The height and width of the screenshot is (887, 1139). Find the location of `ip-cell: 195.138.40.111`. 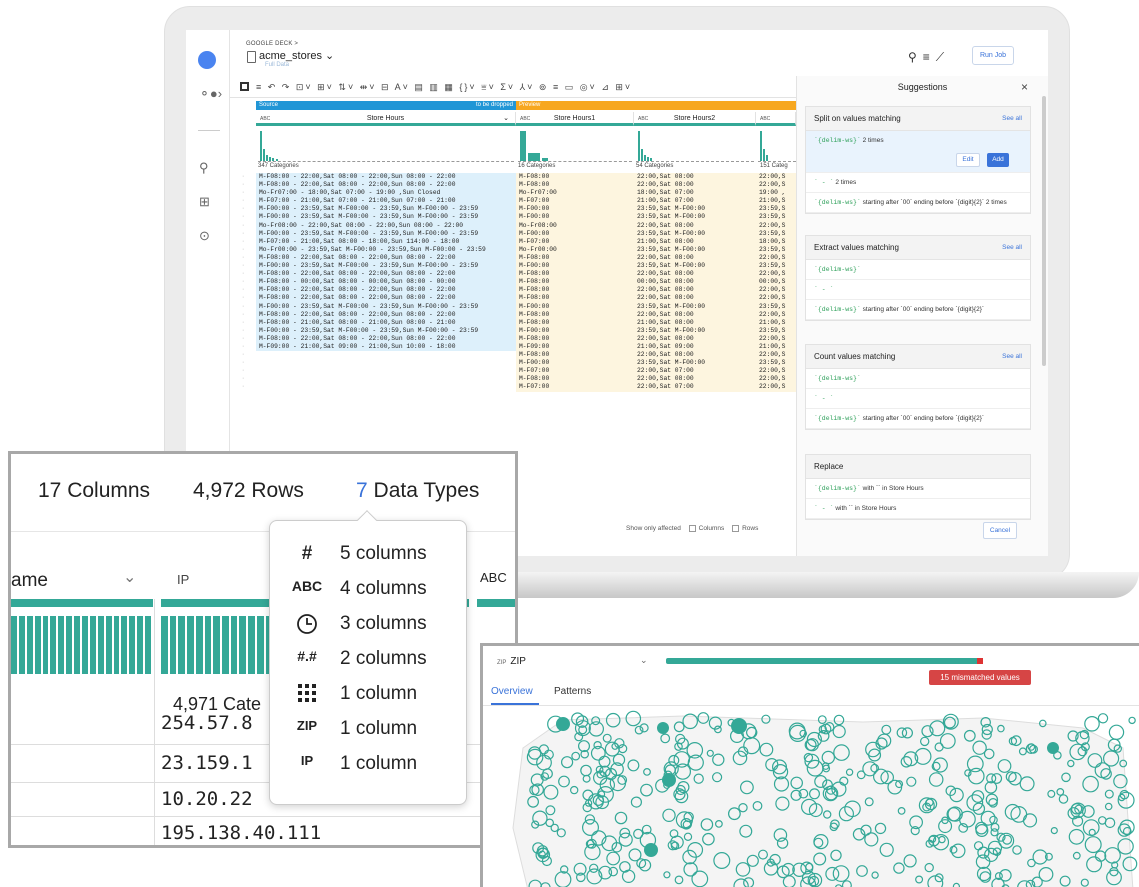

ip-cell: 195.138.40.111 is located at coordinates (241, 833).